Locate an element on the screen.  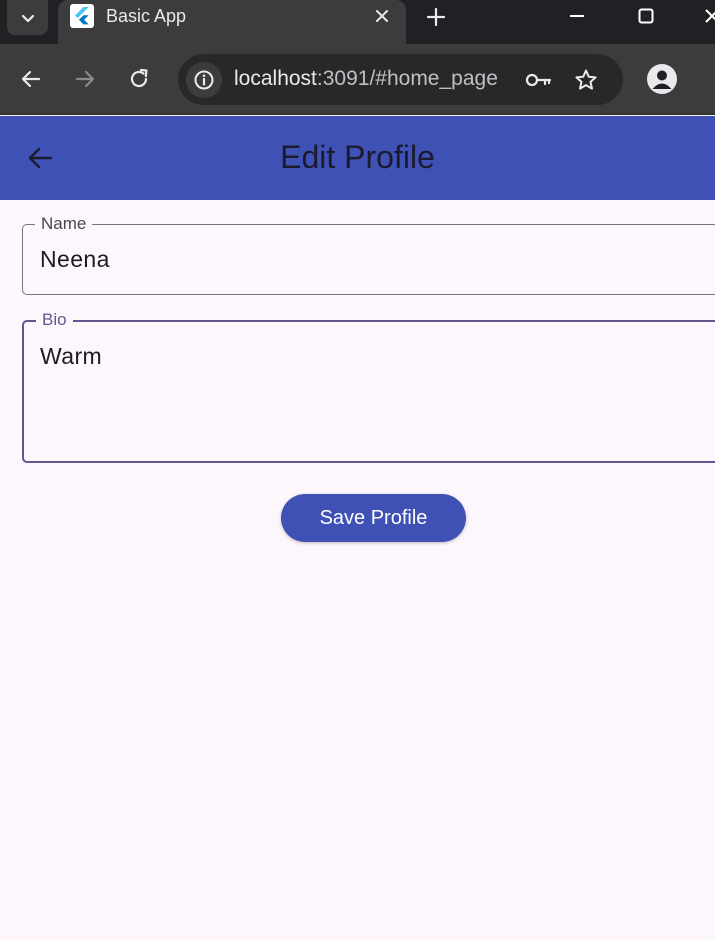
back-nav-button is located at coordinates (31, 79).